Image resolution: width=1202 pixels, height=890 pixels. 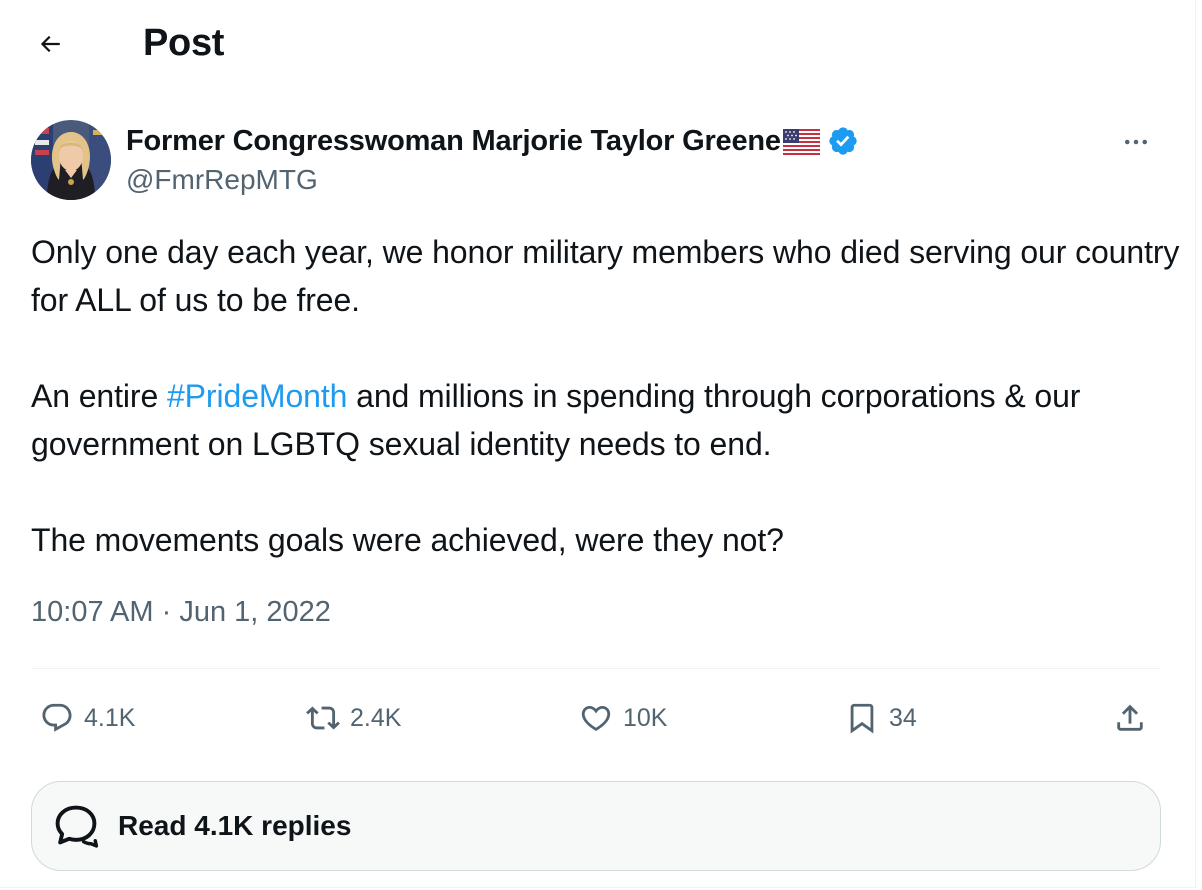 I want to click on arrow-left-icon, so click(x=50, y=44).